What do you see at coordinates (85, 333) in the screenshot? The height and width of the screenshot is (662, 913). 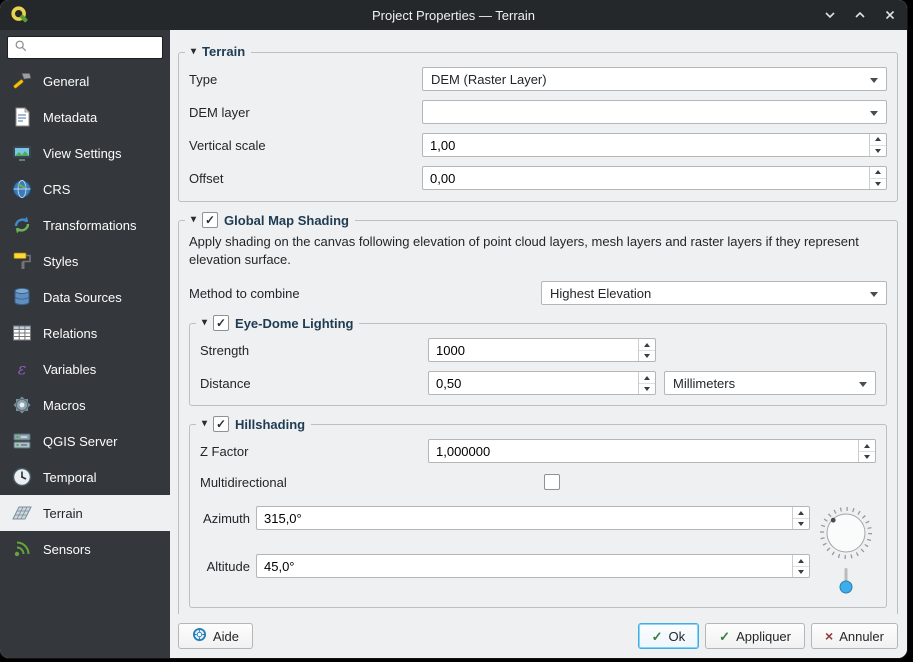 I see `sidebar-item-relations: Relations` at bounding box center [85, 333].